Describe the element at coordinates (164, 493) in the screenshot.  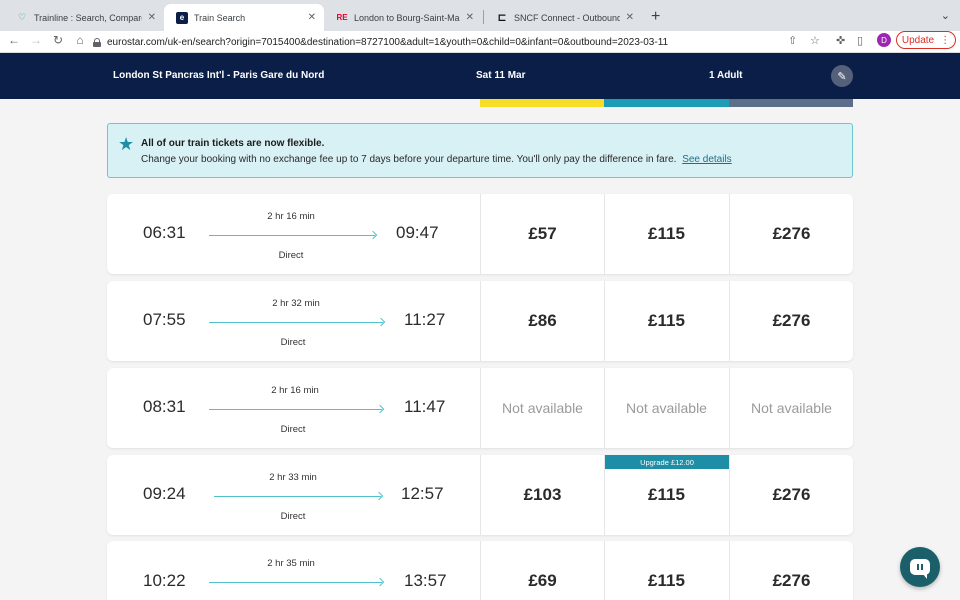
I see `departure-time: 09:24` at that location.